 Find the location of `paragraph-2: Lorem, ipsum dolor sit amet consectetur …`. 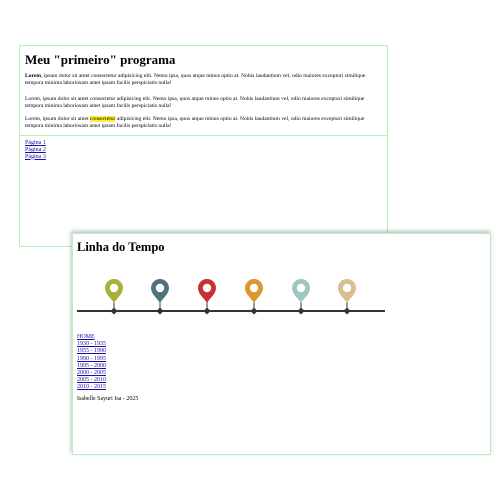

paragraph-2: Lorem, ipsum dolor sit amet consectetur … is located at coordinates (204, 103).